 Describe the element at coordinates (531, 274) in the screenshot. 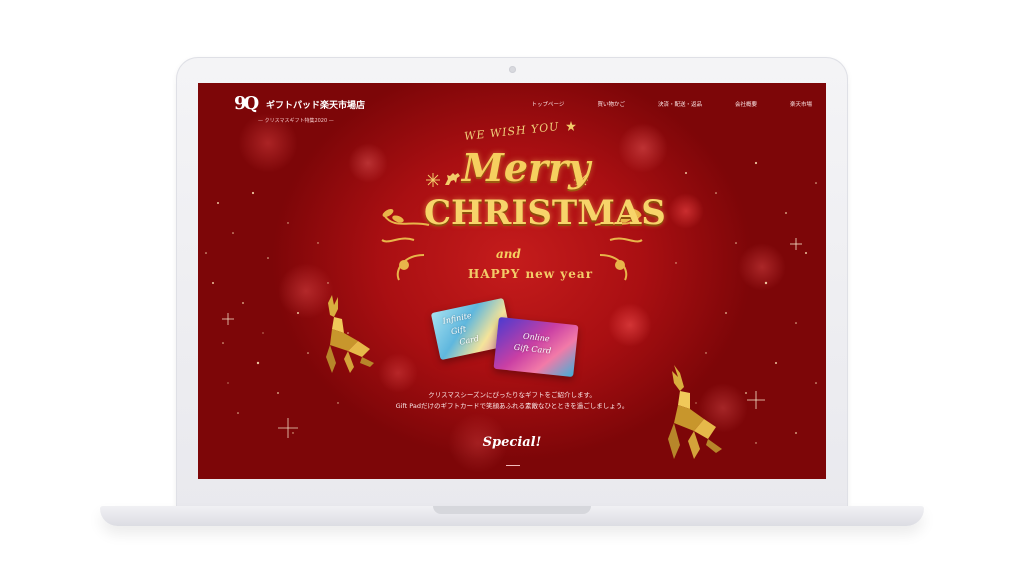

I see `hero-new-year-text: HAPPY new year` at that location.